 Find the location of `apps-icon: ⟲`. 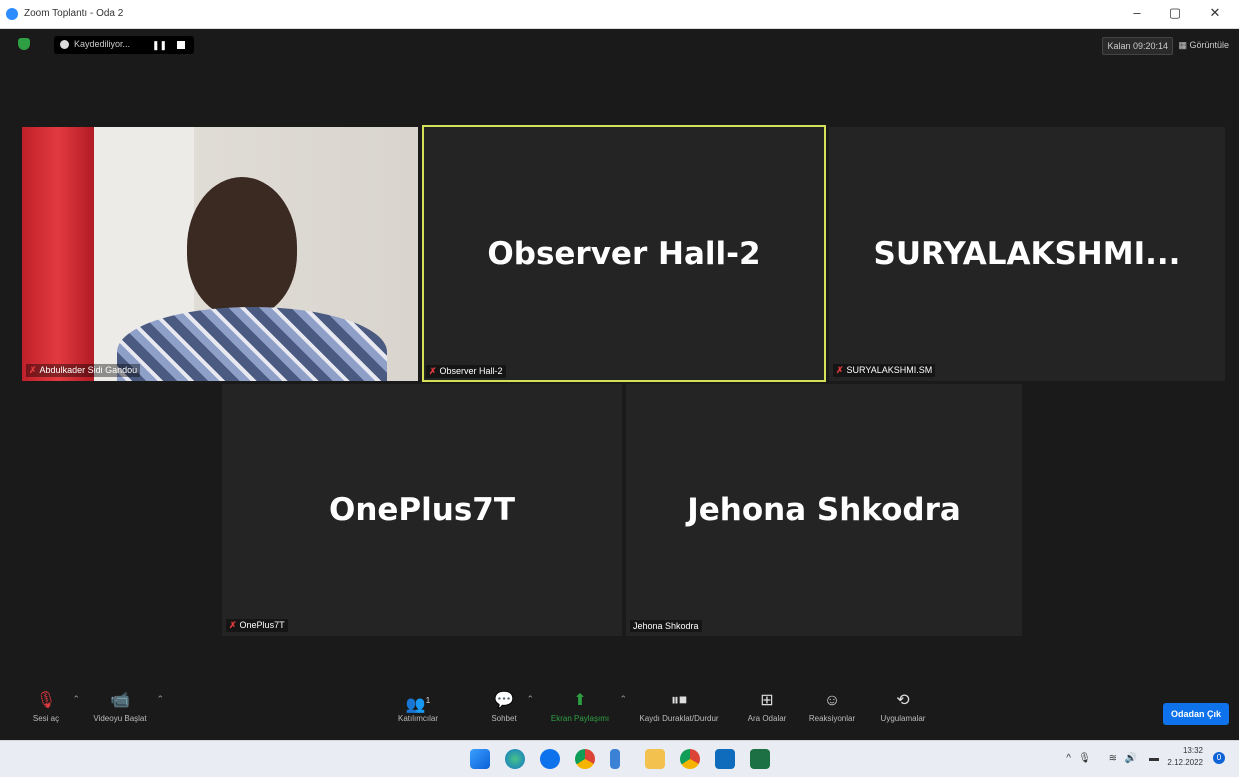

apps-icon: ⟲ is located at coordinates (903, 700).